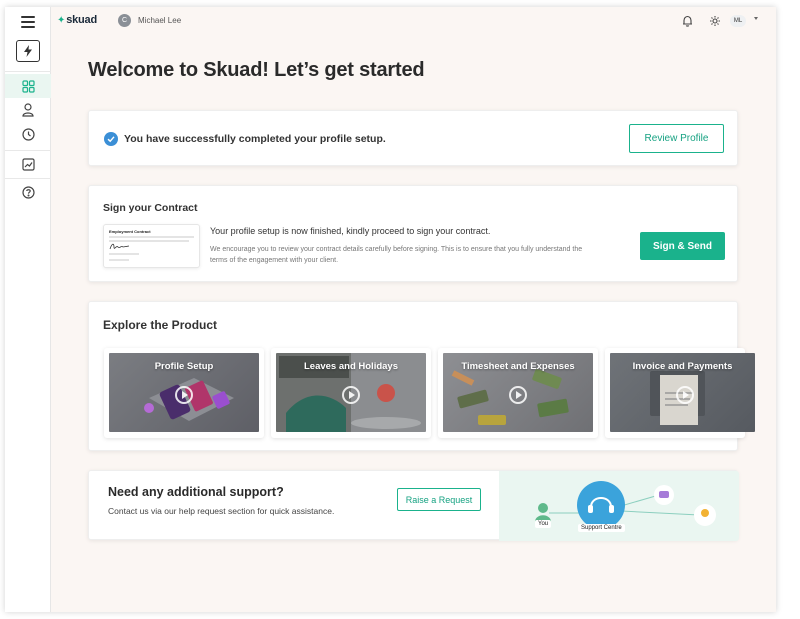  Describe the element at coordinates (150, 208) in the screenshot. I see `contract-heading: Sign your Contract` at that location.